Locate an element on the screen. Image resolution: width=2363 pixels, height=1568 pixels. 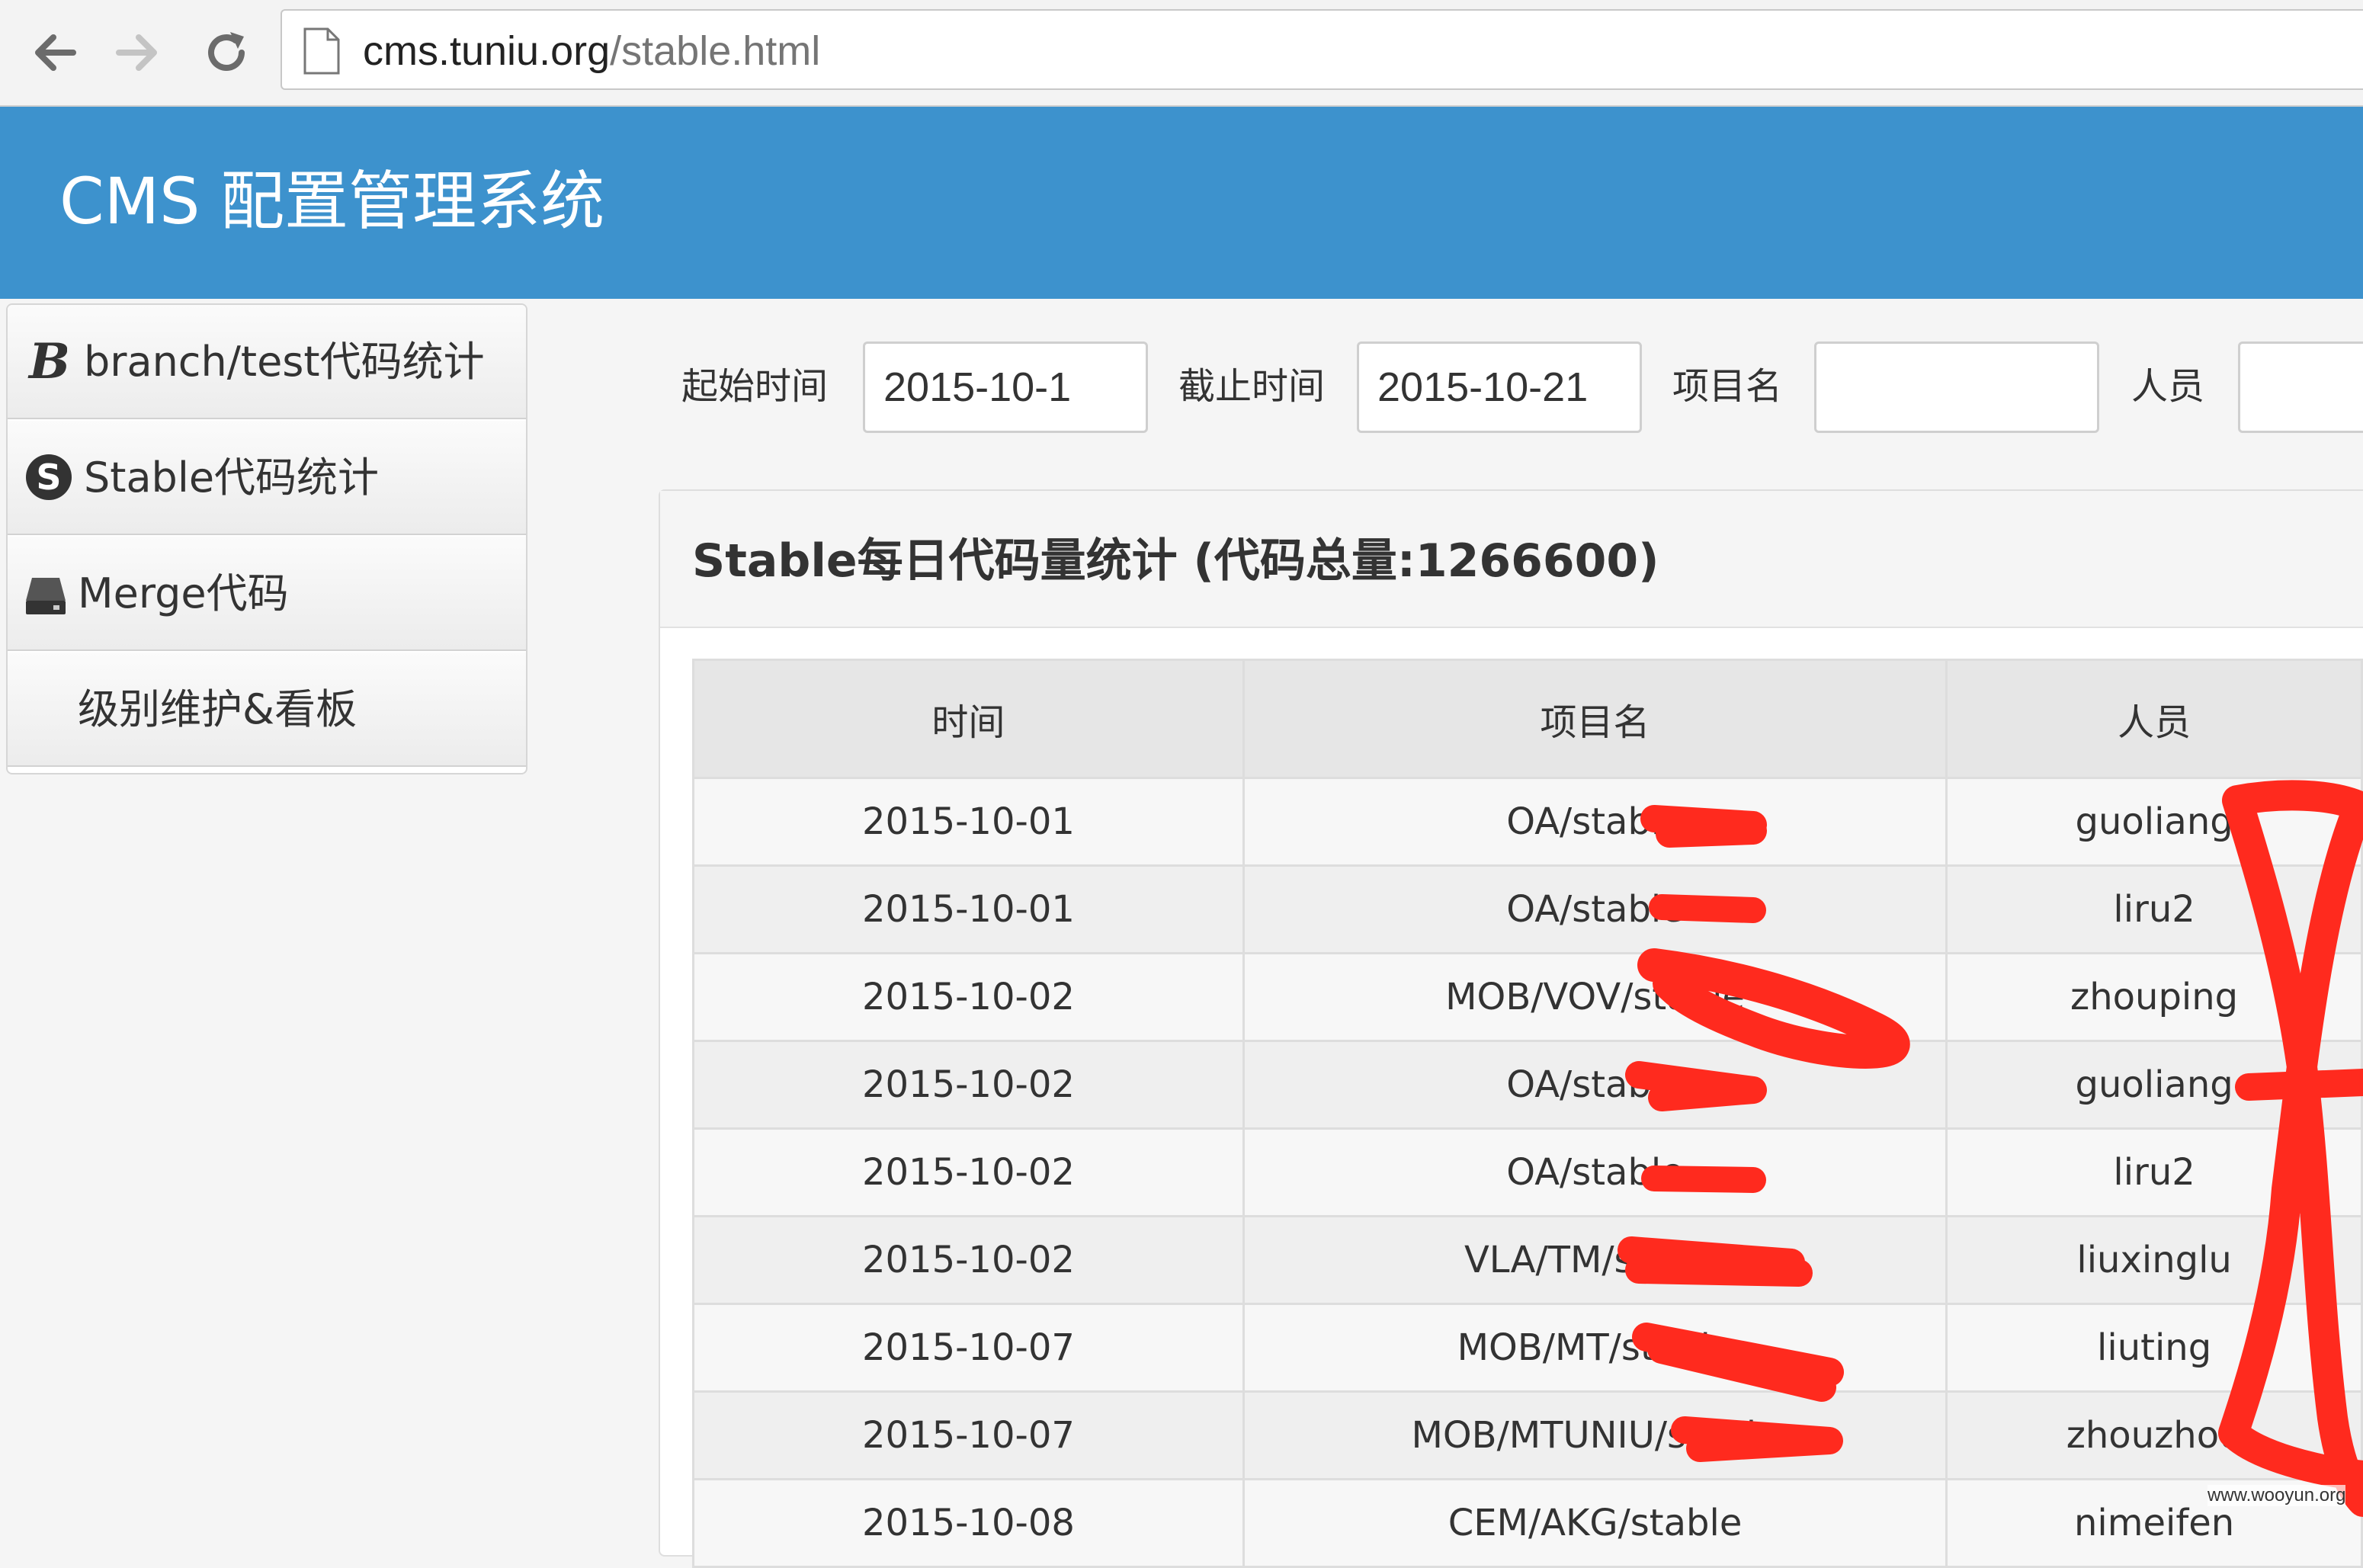
sidebar-item-label: 级别维护&看板 is located at coordinates (217, 709).